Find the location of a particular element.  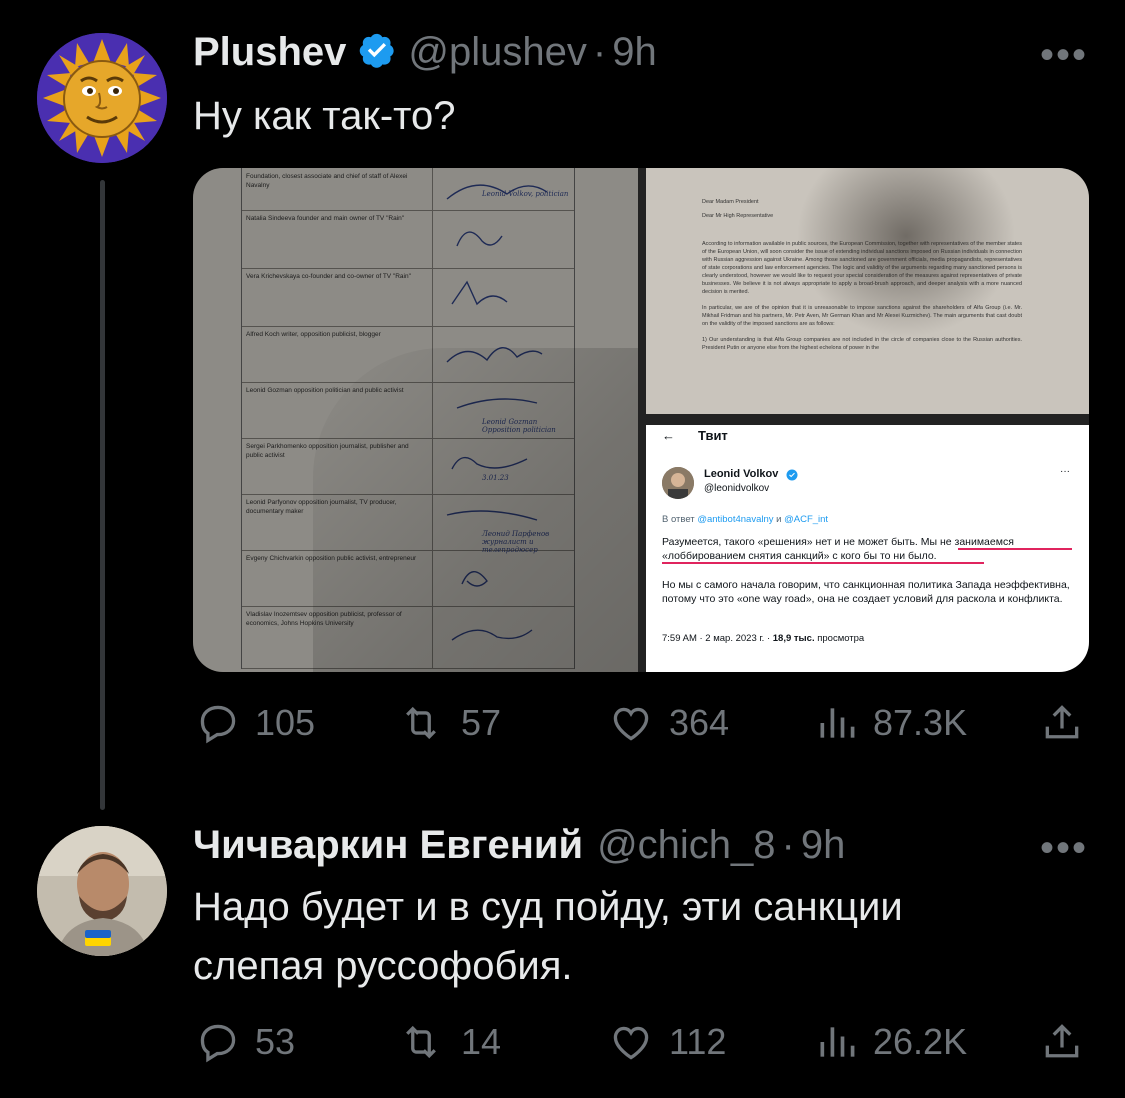

reply-prefix: В ответ is located at coordinates (678, 519).